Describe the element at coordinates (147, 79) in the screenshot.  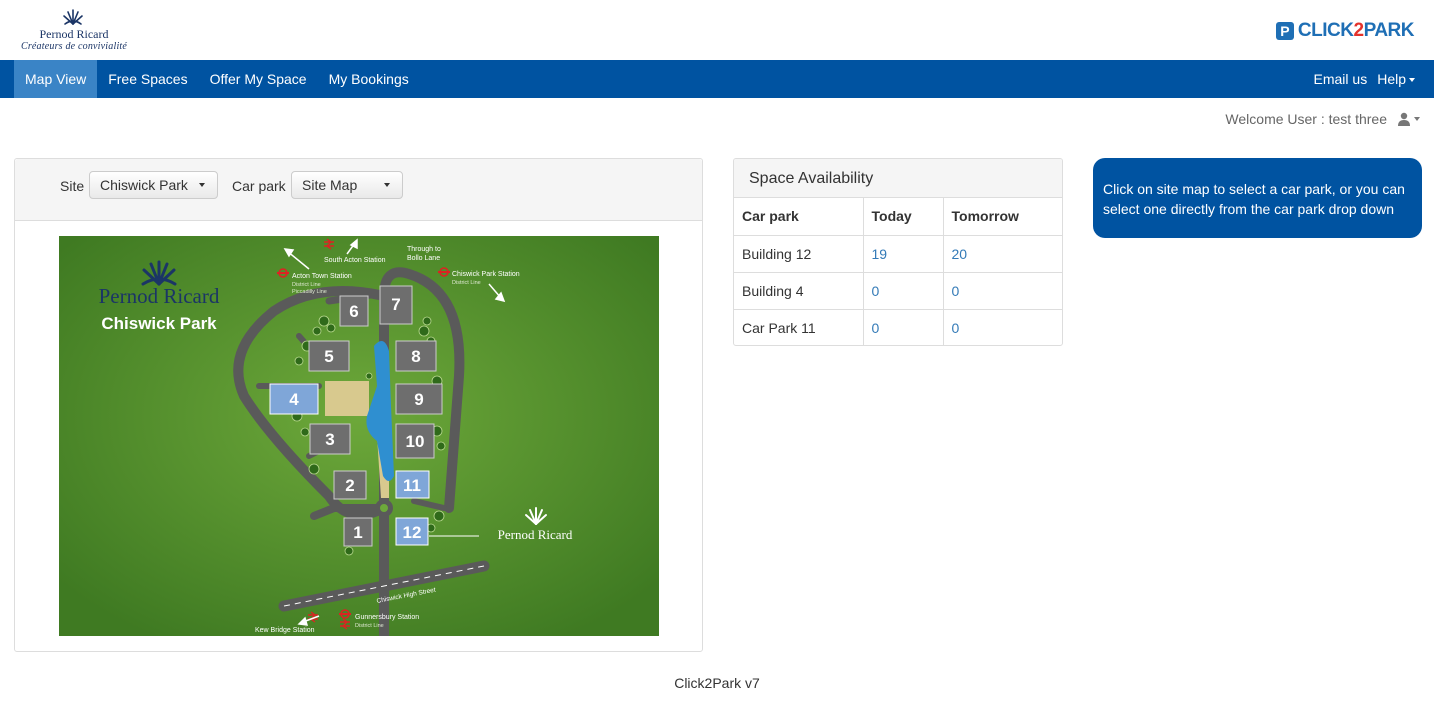
I see `nav-free-spaces: Free Spaces` at that location.